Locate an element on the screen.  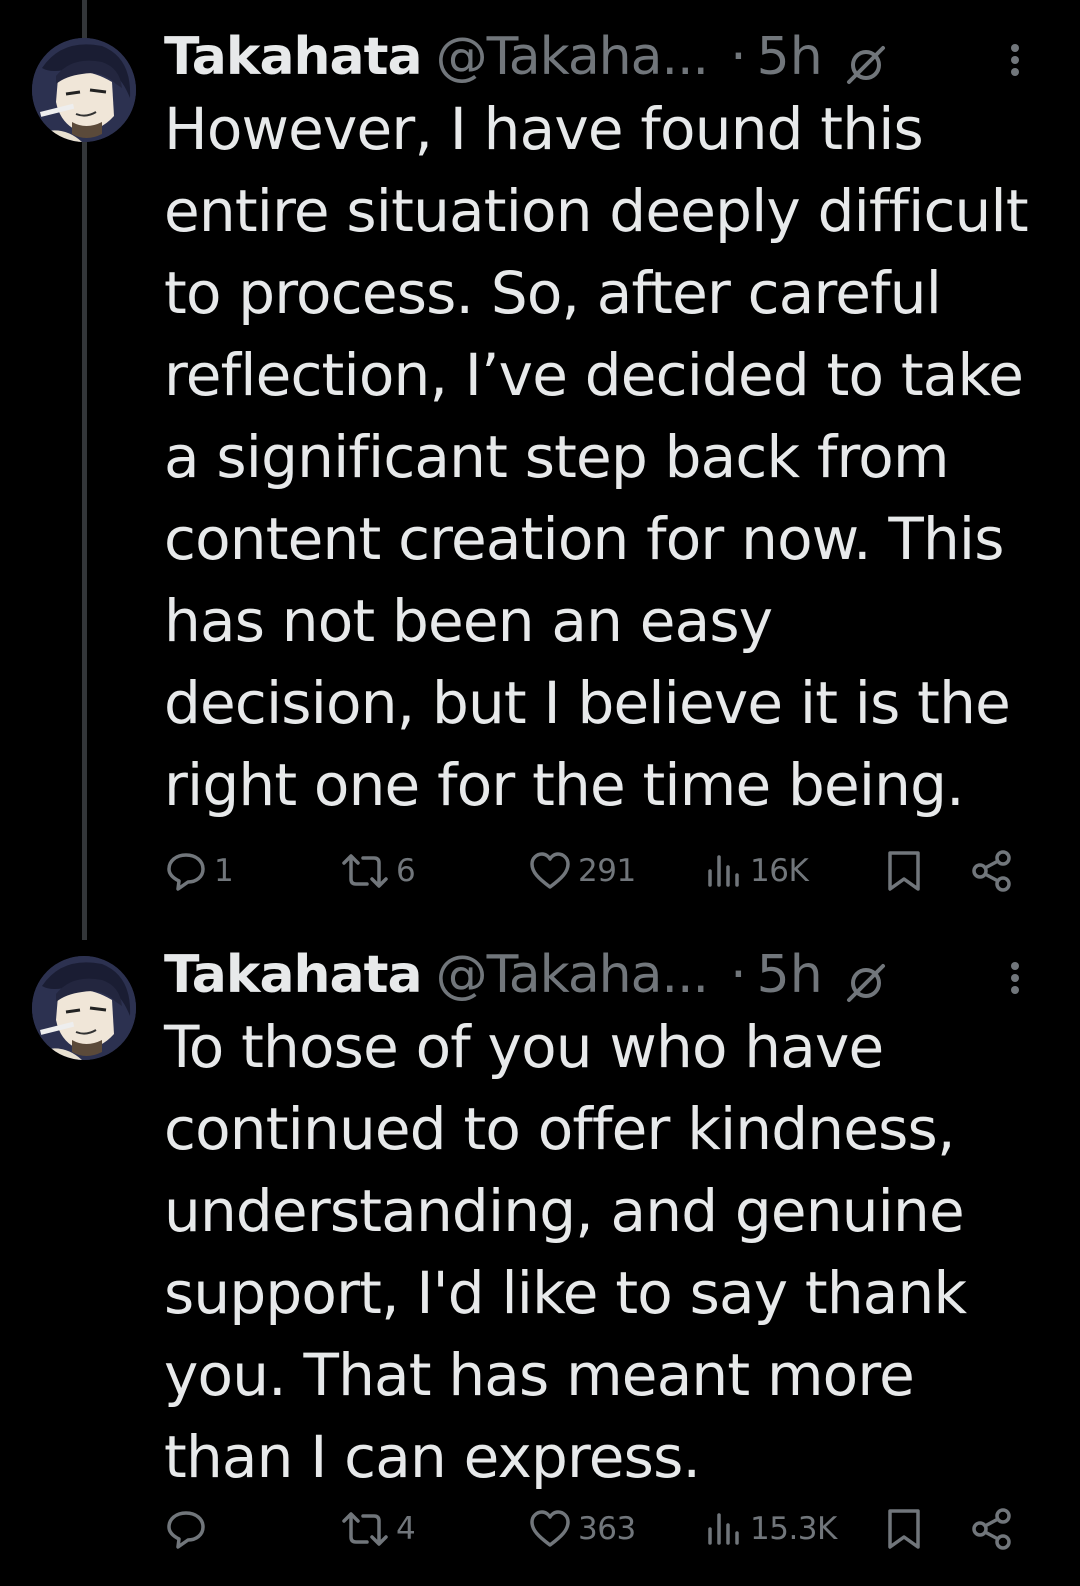
tweet-text-line: However, I have found this is located at coordinates (544, 129).